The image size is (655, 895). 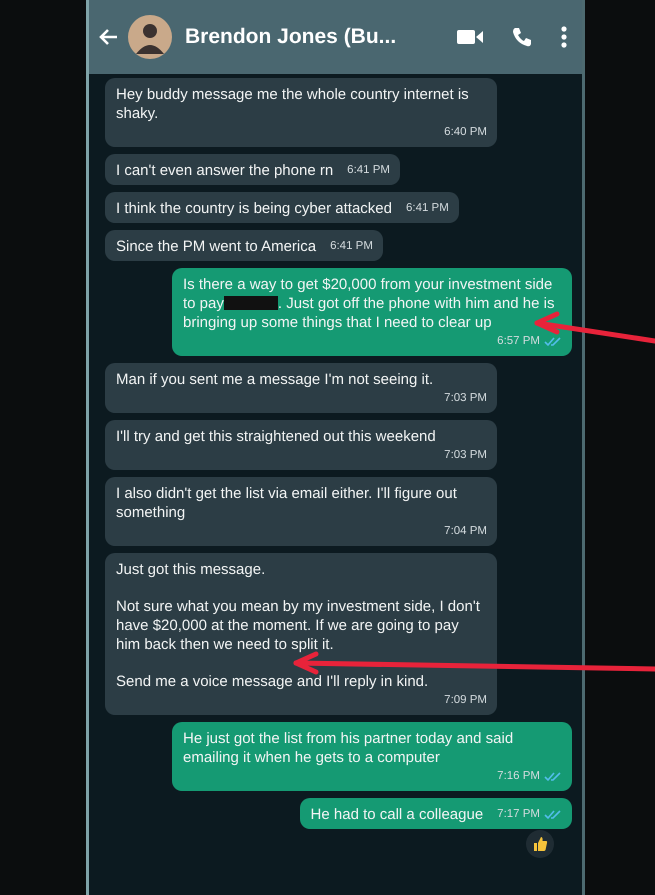 I want to click on message-time: 6:57 PM, so click(x=518, y=341).